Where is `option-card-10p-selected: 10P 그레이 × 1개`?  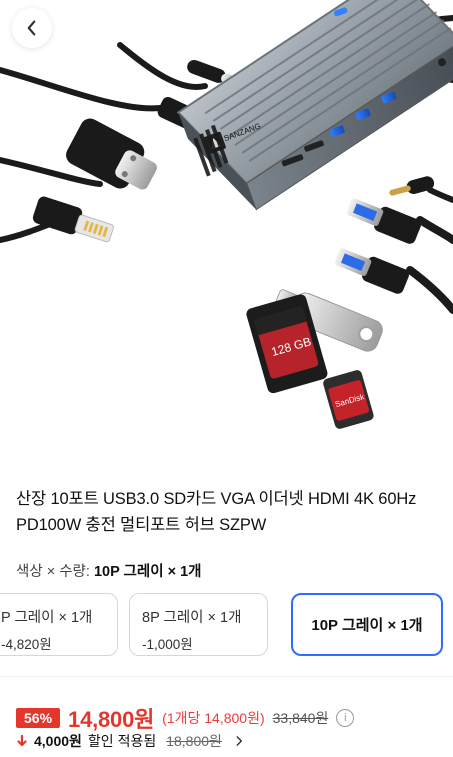
option-card-10p-selected: 10P 그레이 × 1개 is located at coordinates (367, 624).